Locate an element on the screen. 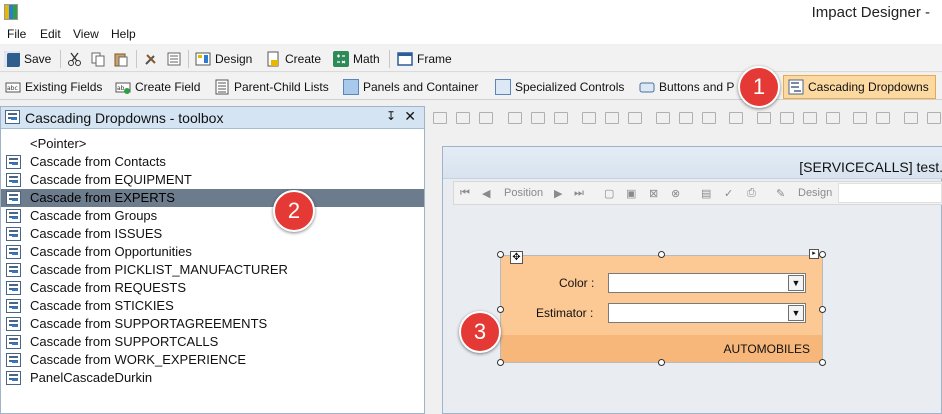 This screenshot has height=414, width=942. close-icon: ✕ is located at coordinates (410, 116).